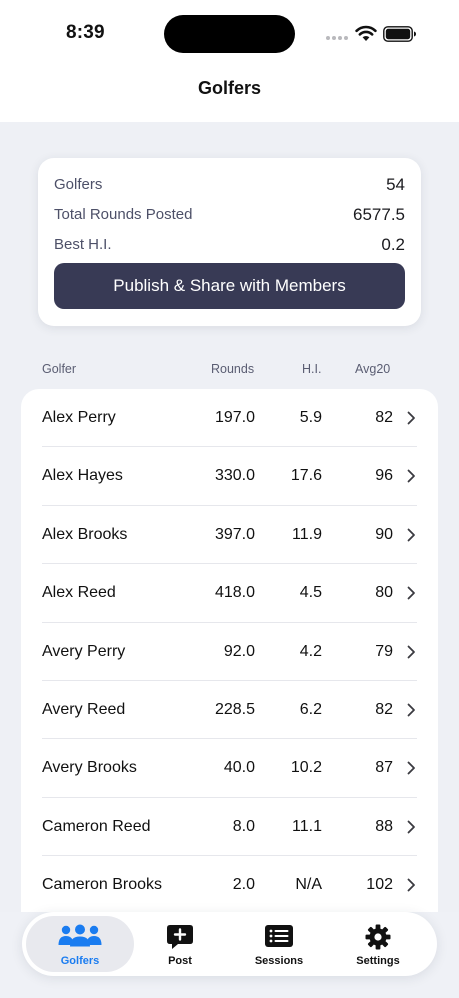  Describe the element at coordinates (310, 417) in the screenshot. I see `golfer-hi: 5.9` at that location.